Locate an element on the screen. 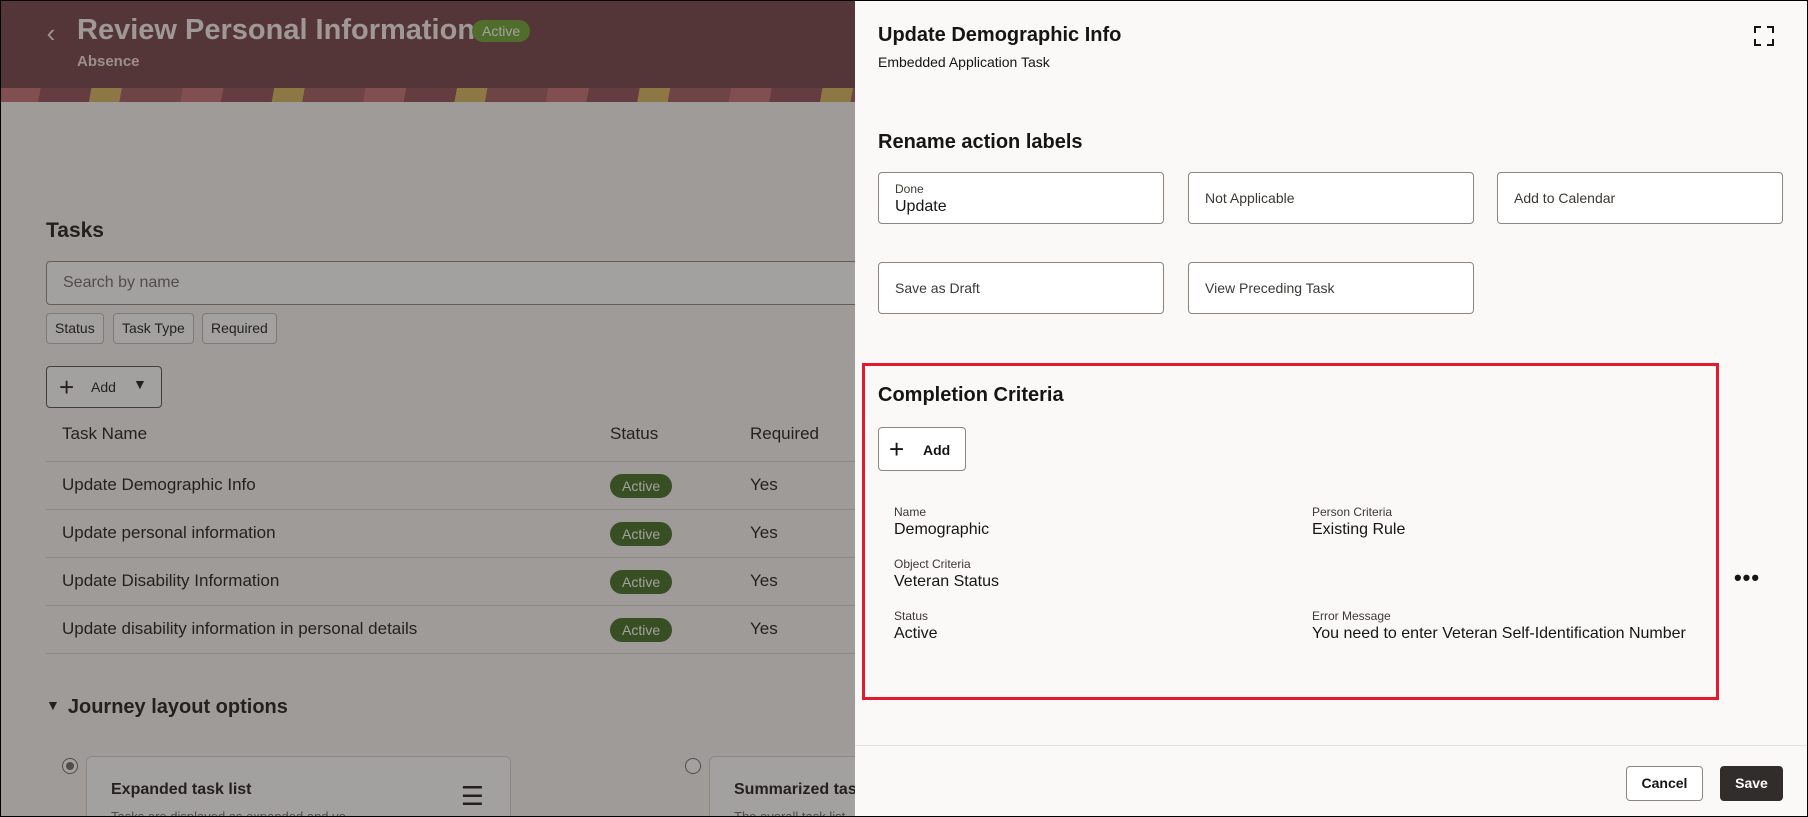  field-placeholder: Add to Calendar is located at coordinates (1565, 198).